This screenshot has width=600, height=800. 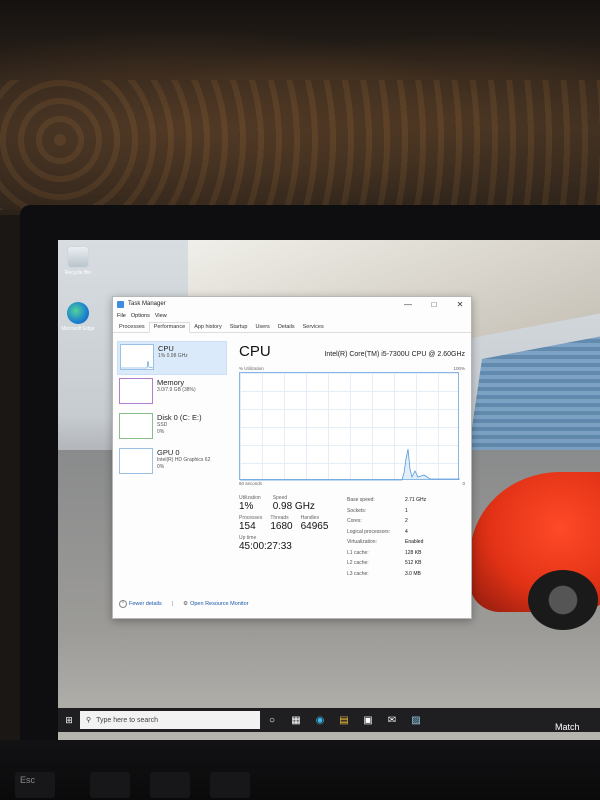 I want to click on cpu-model: Intel(R) Core(TM) i5-7300U CPU @ 2.60GHz, so click(x=394, y=354).